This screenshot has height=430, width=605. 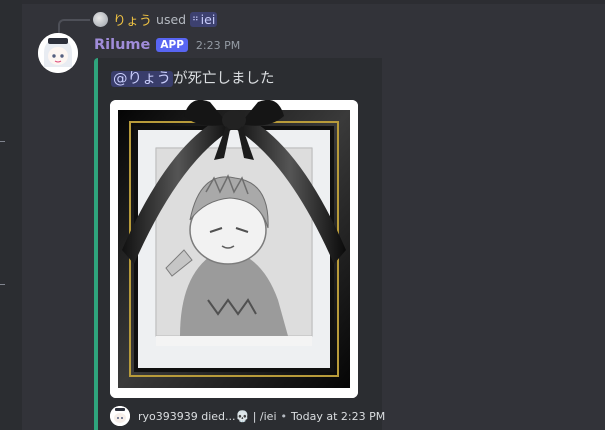 What do you see at coordinates (172, 45) in the screenshot?
I see `app-badge: APP` at bounding box center [172, 45].